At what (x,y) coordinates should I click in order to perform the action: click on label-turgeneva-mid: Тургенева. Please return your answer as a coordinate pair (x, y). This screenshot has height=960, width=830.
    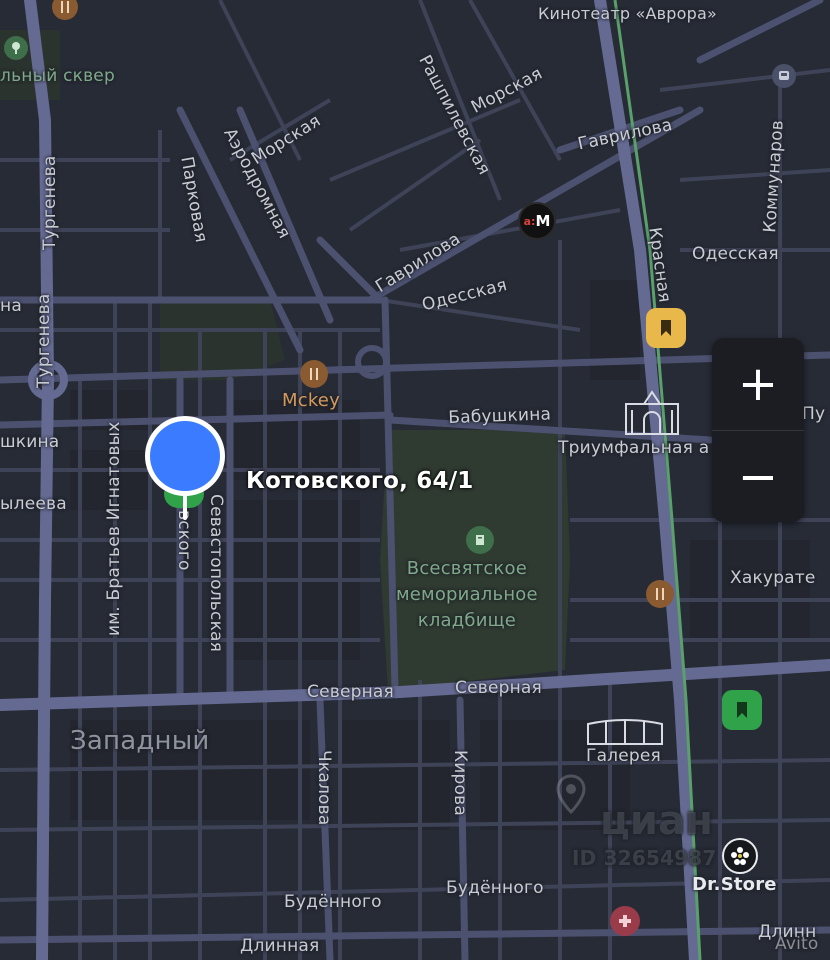
    Looking at the image, I should click on (44, 340).